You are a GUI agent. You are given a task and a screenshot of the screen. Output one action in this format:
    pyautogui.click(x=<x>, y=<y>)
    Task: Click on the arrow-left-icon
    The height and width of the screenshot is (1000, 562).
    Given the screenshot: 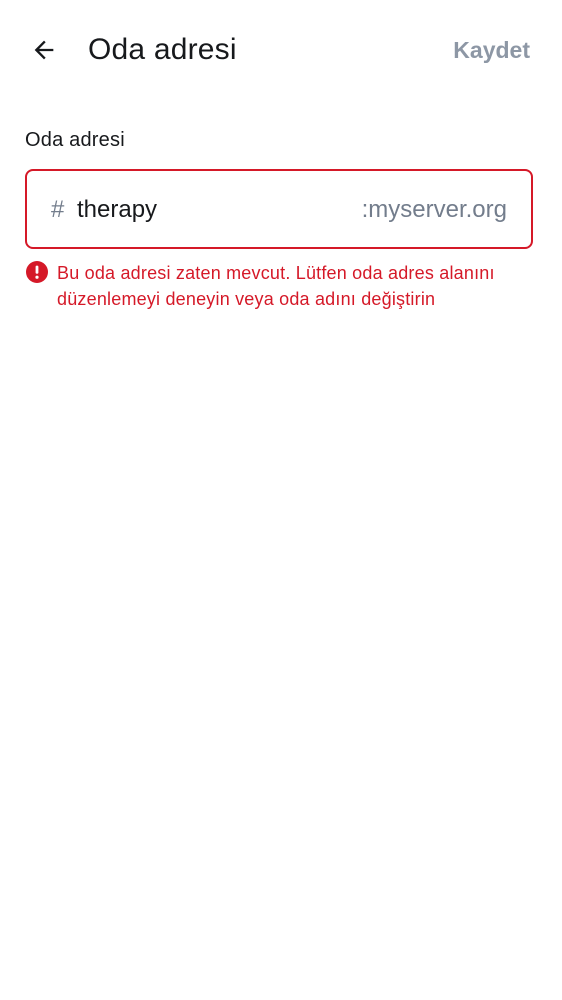 What is the action you would take?
    pyautogui.click(x=44, y=50)
    